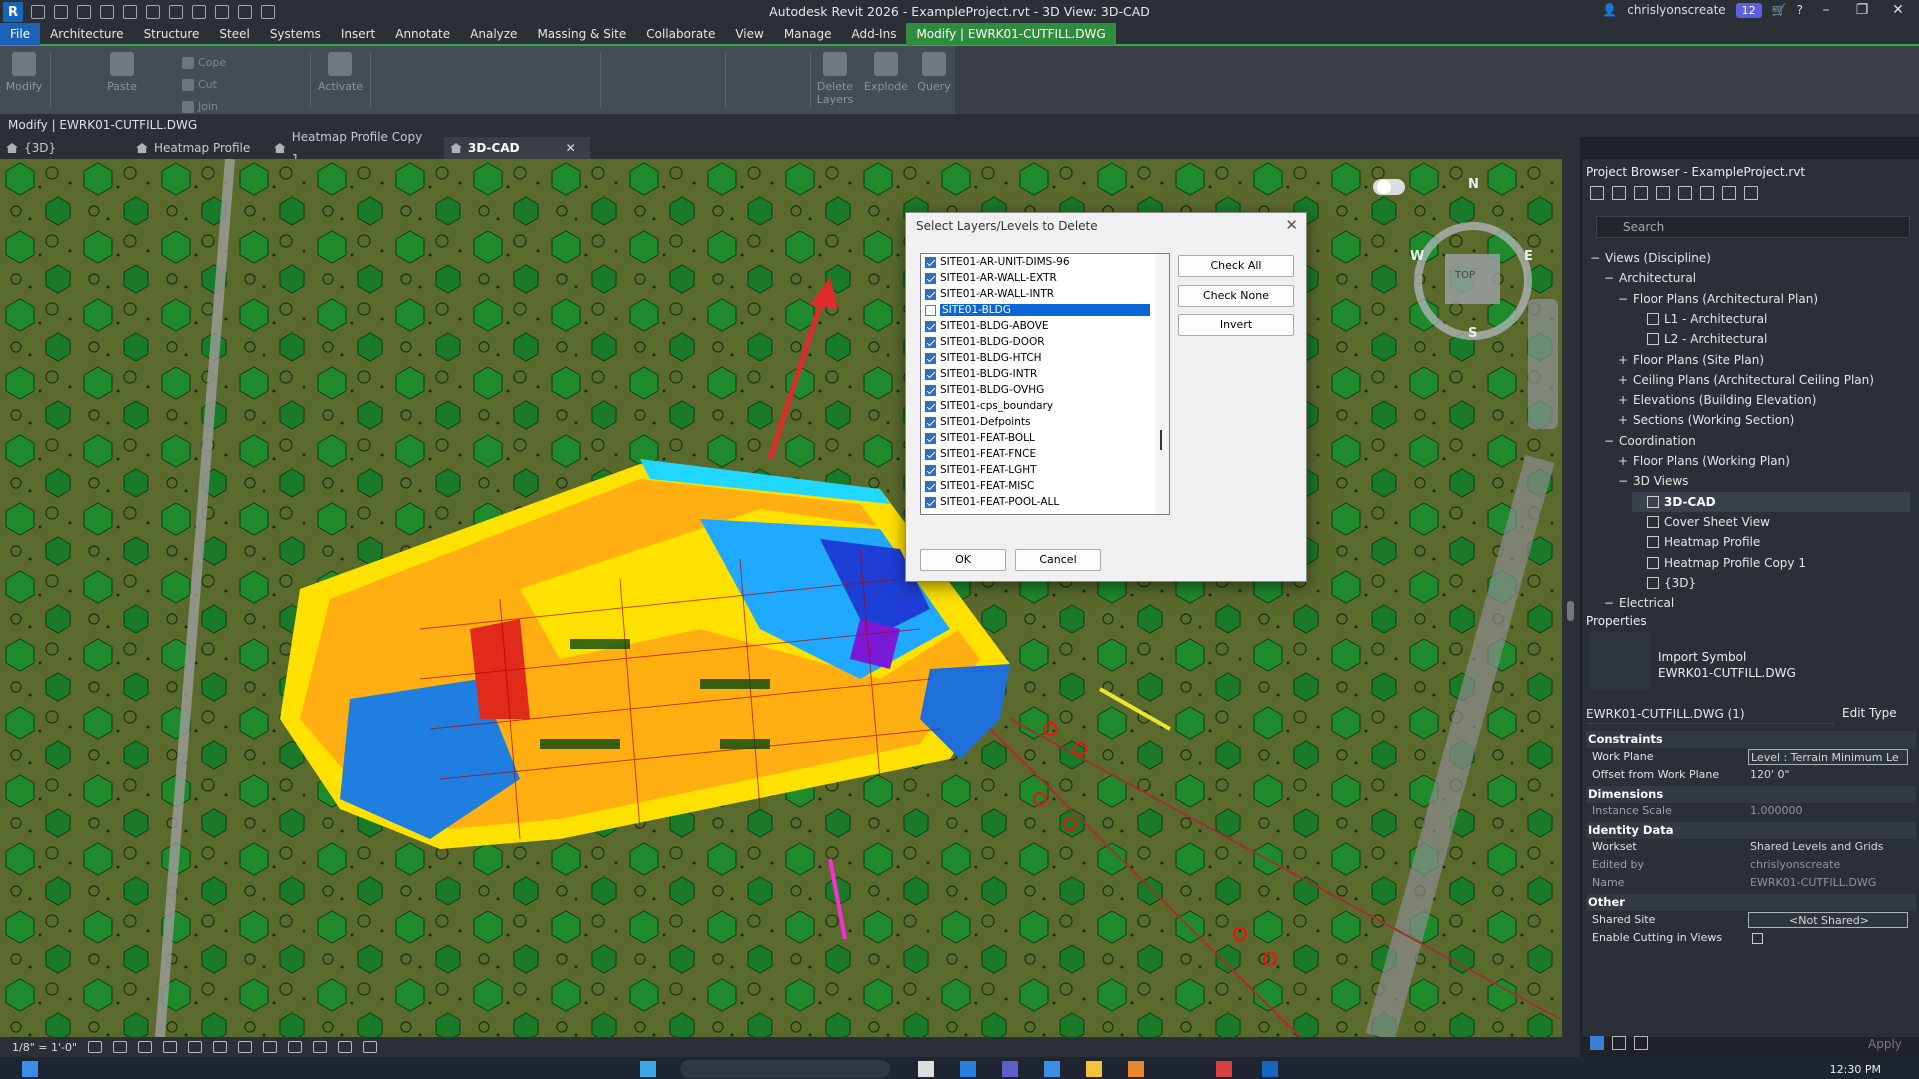 This screenshot has width=1919, height=1079. Describe the element at coordinates (295, 34) in the screenshot. I see `tab-systems: Systems` at that location.